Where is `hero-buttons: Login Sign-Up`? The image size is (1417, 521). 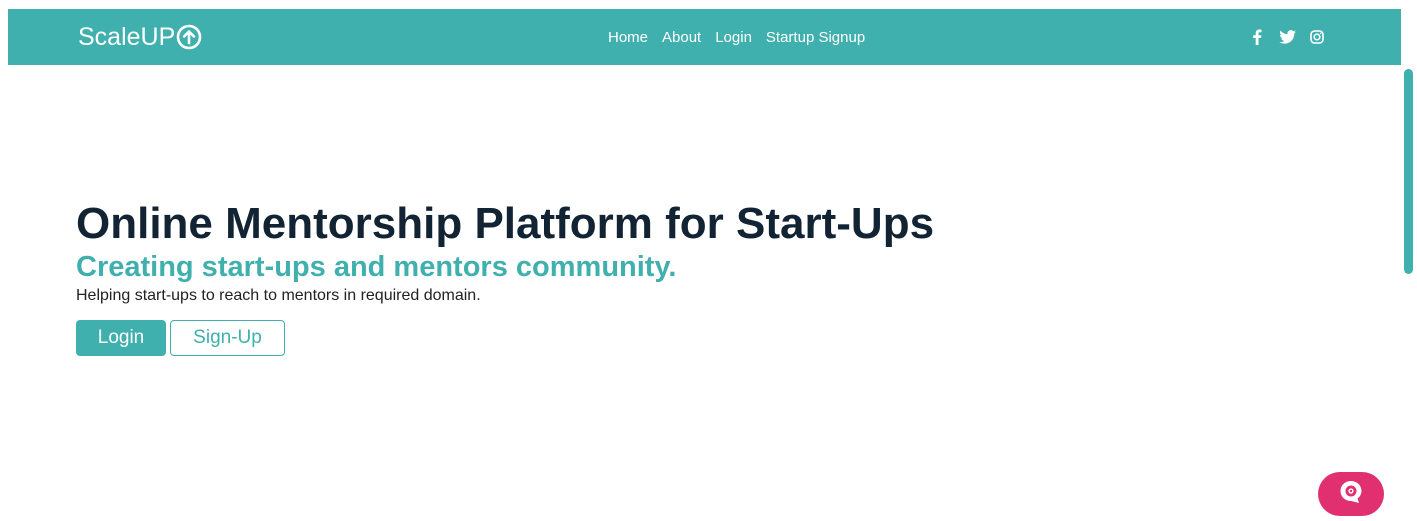 hero-buttons: Login Sign-Up is located at coordinates (505, 338).